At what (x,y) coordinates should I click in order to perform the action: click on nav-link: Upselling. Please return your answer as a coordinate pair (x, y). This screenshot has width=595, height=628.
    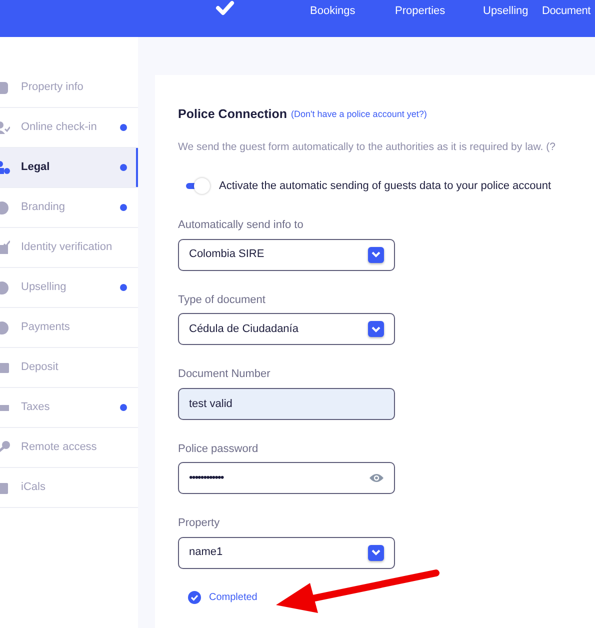
    Looking at the image, I should click on (505, 11).